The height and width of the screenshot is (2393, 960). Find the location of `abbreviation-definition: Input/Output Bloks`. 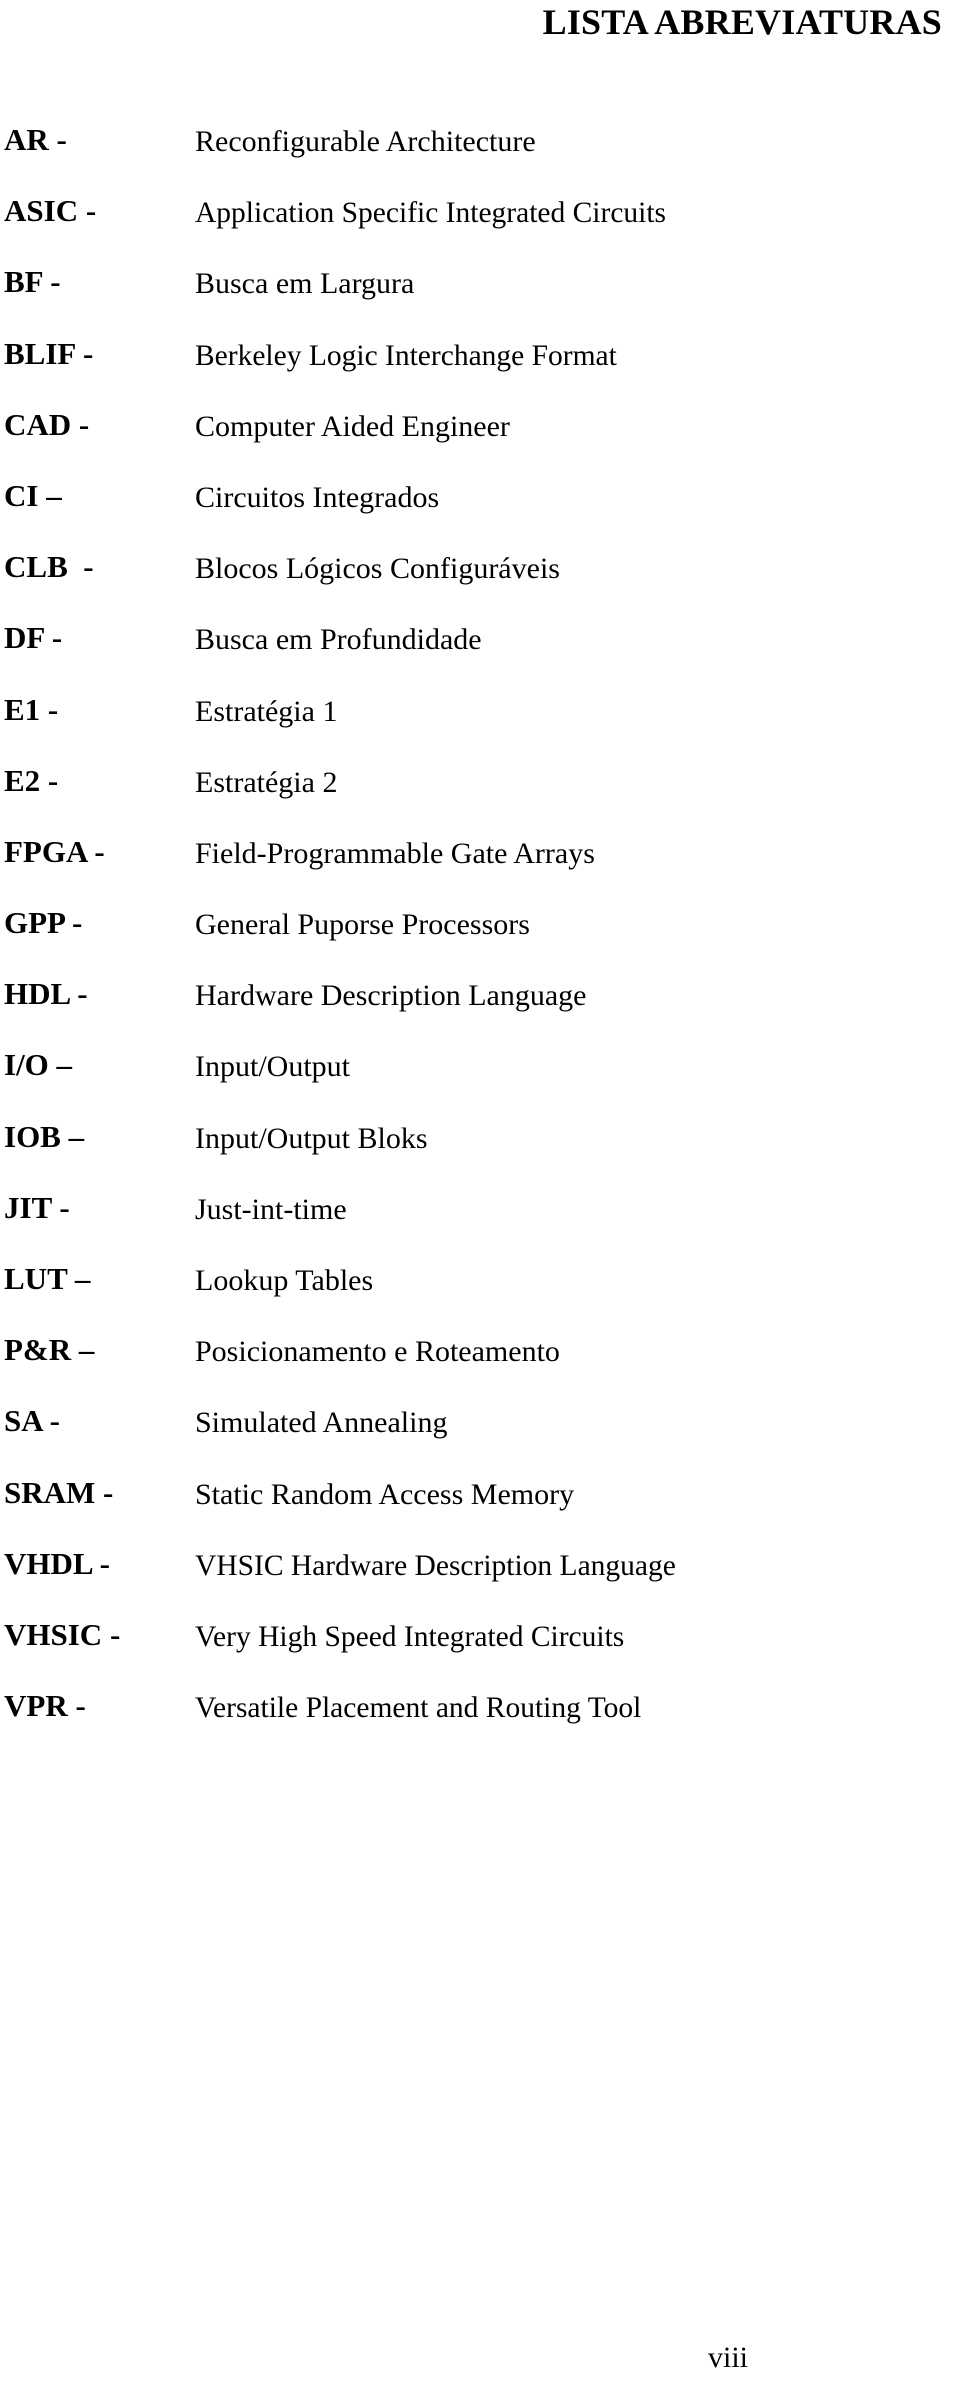

abbreviation-definition: Input/Output Bloks is located at coordinates (311, 1138).